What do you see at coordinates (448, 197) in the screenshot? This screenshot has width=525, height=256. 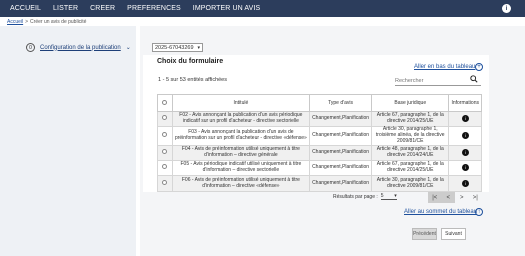 I see `prev-page-button: <` at bounding box center [448, 197].